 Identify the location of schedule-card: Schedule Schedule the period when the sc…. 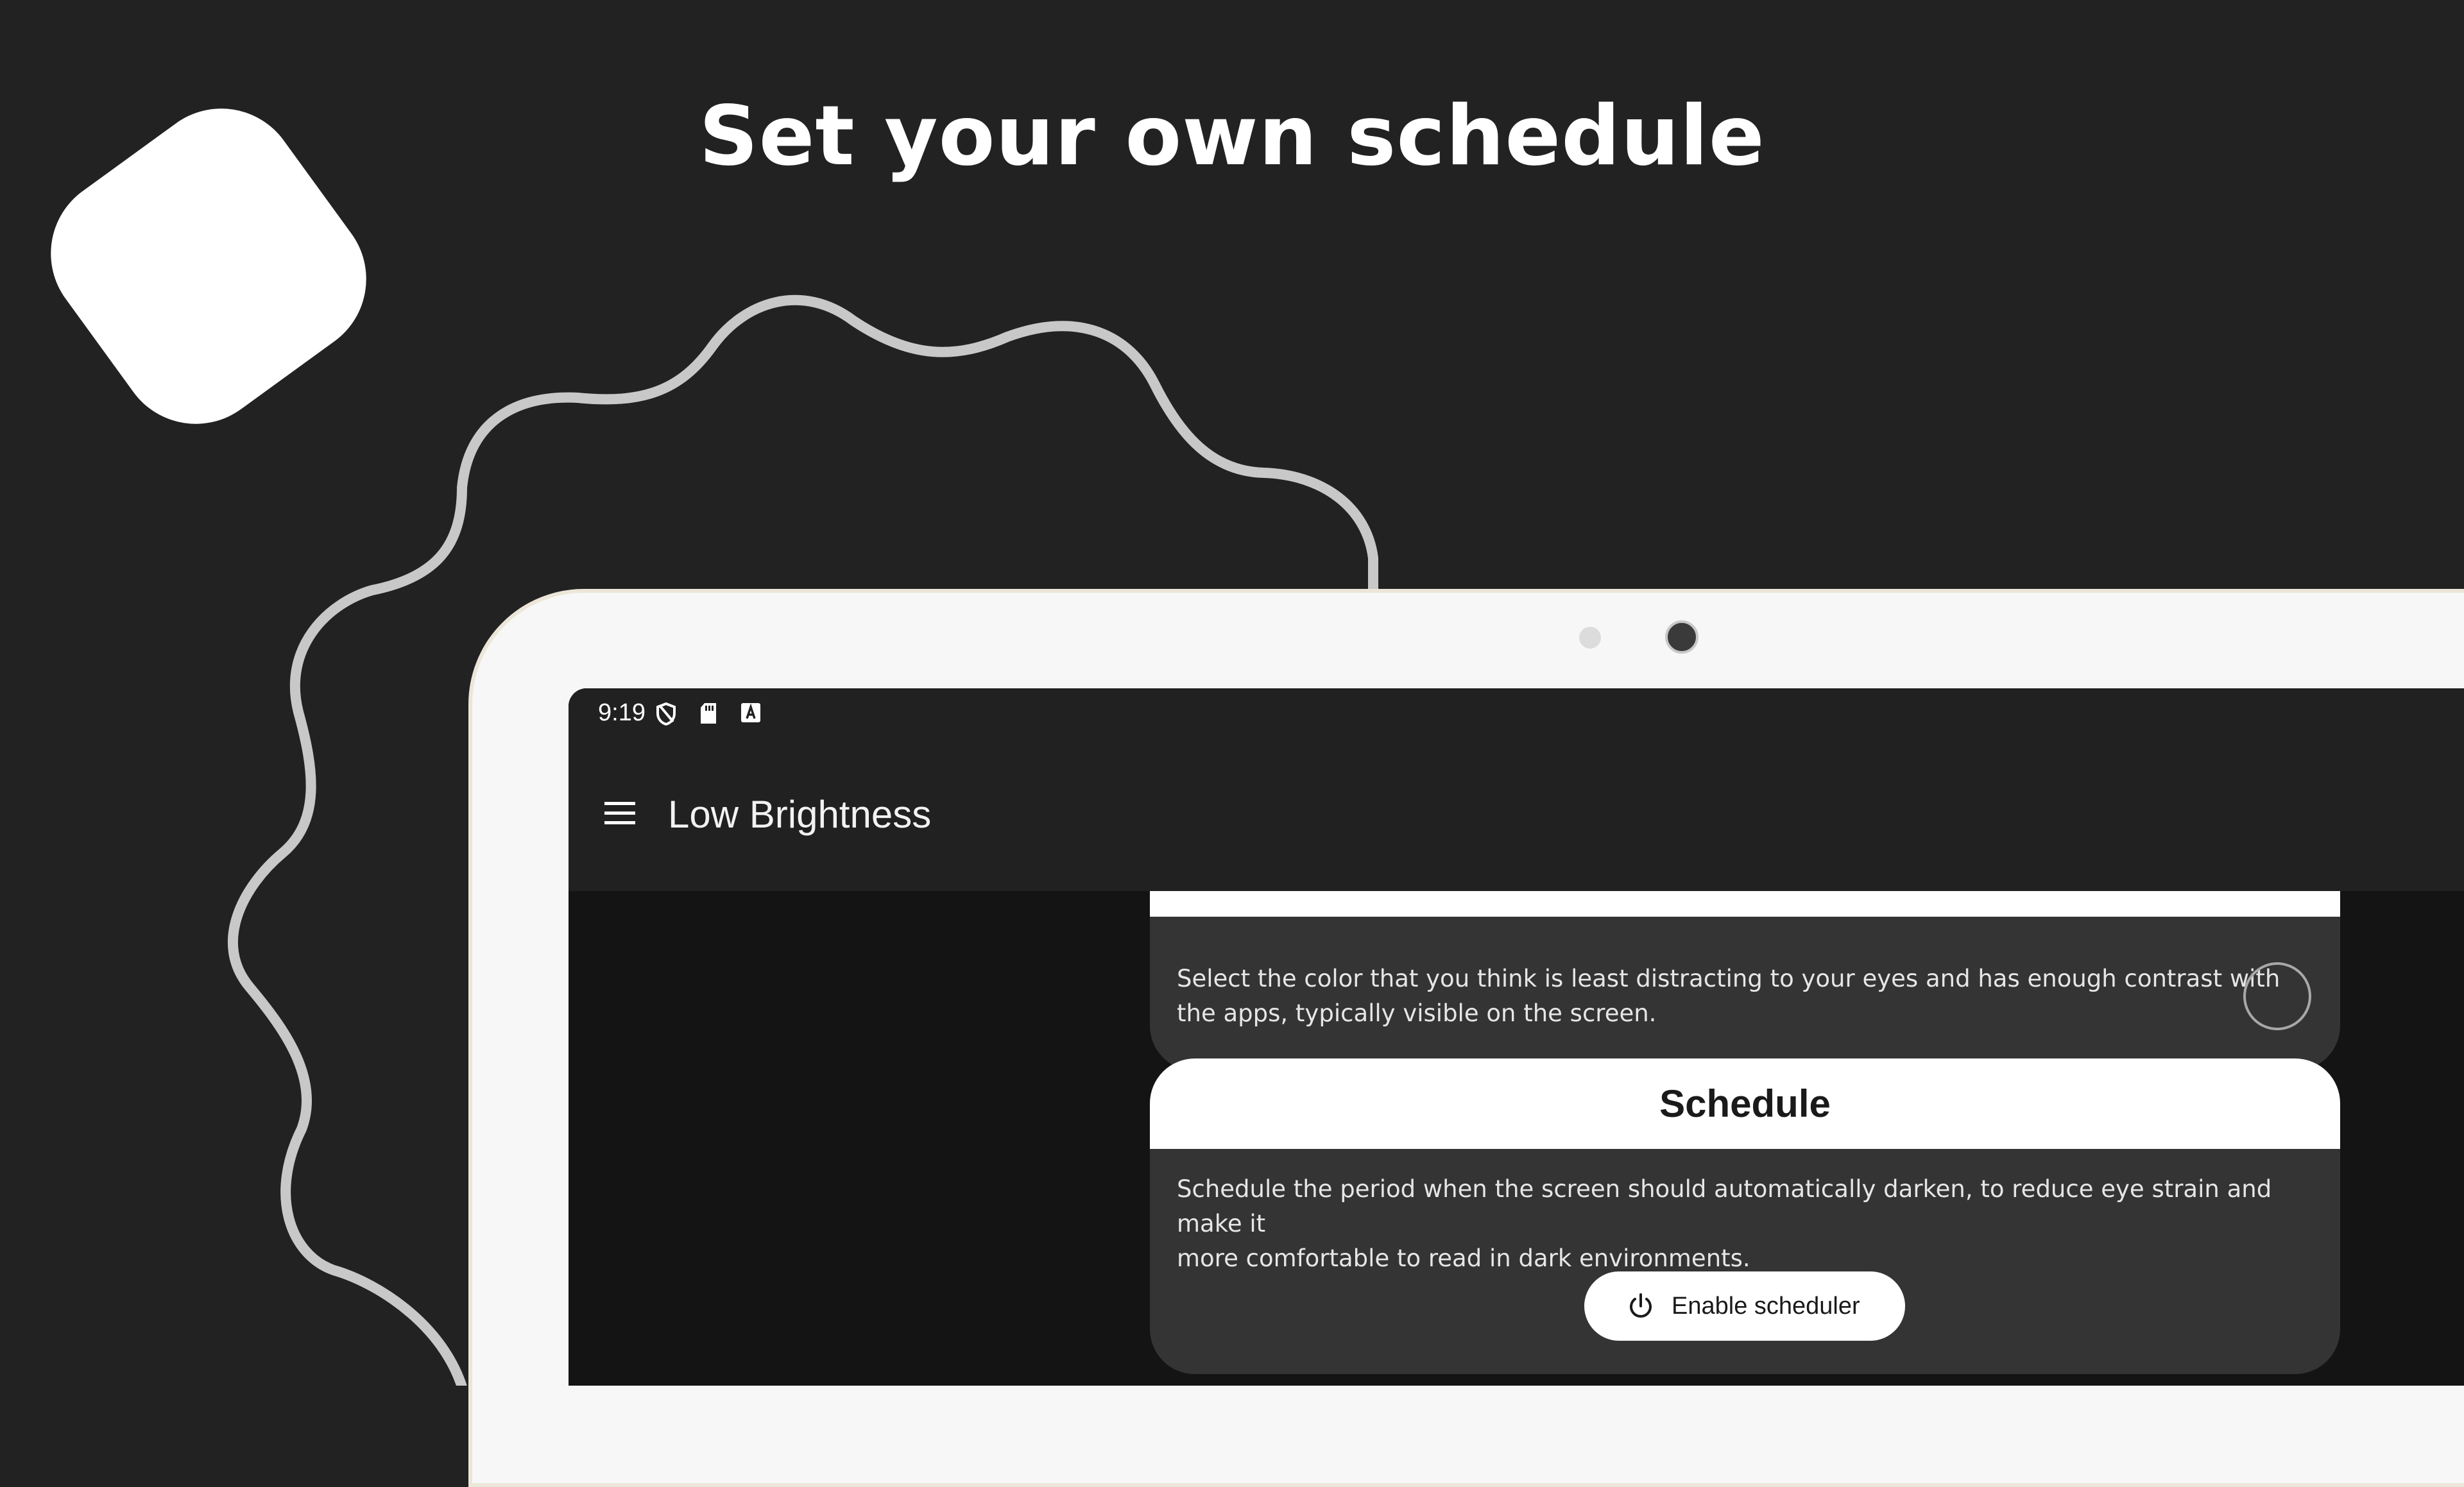
(1745, 1216).